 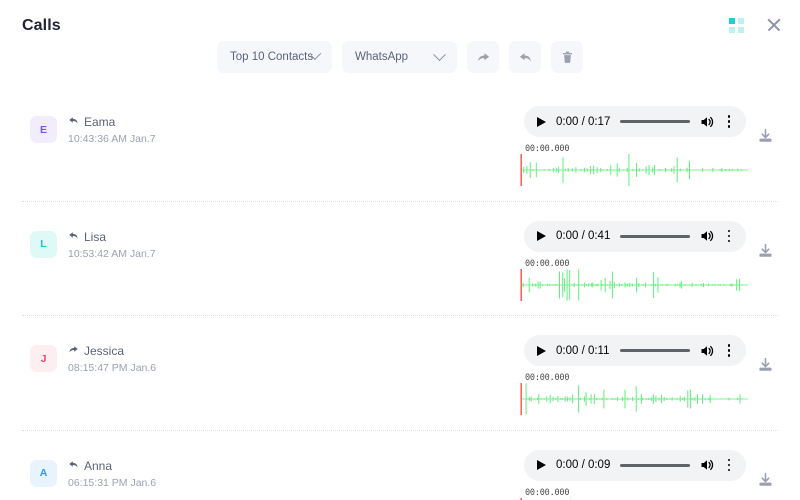 I want to click on avatar-initial: L, so click(x=43, y=244).